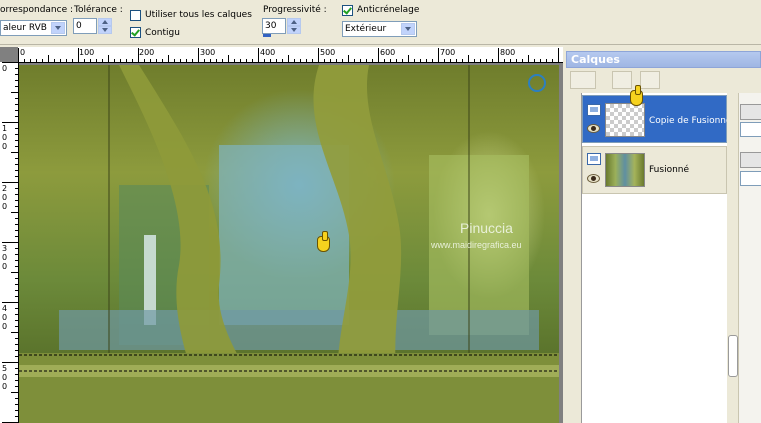 This screenshot has height=423, width=761. What do you see at coordinates (267, 35) in the screenshot?
I see `progressivite-level-bar` at bounding box center [267, 35].